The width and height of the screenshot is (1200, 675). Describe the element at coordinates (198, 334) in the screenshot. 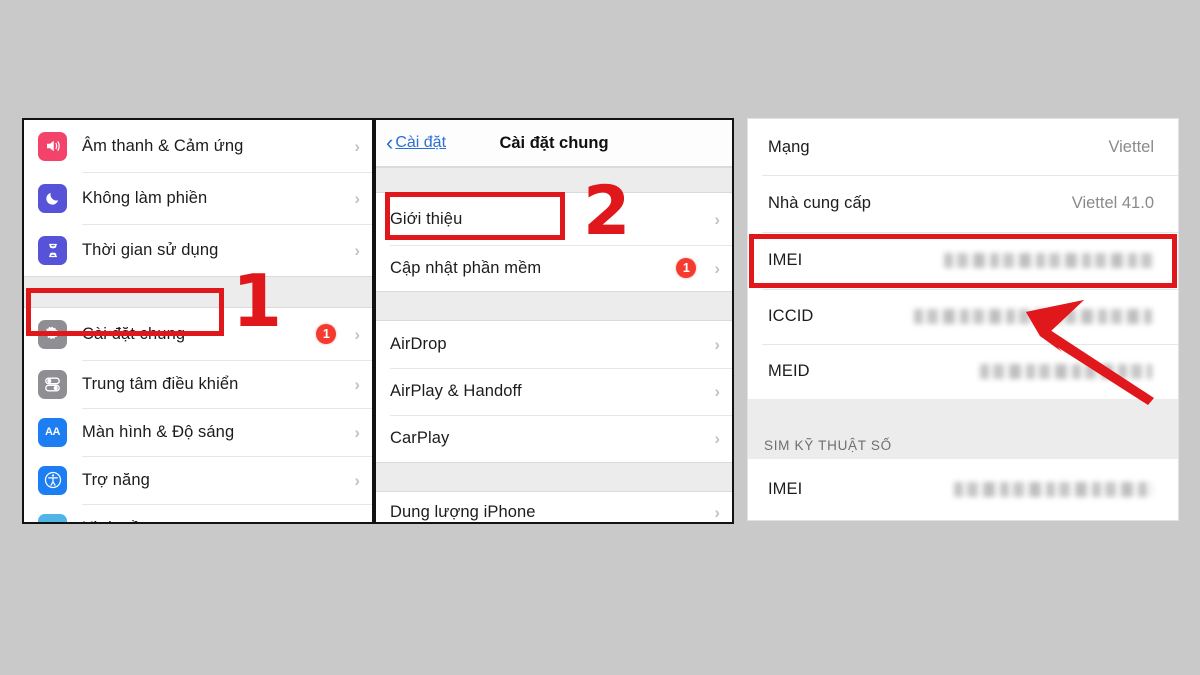

I see `settings-row-general: Cài đặt chung 1 ›` at that location.